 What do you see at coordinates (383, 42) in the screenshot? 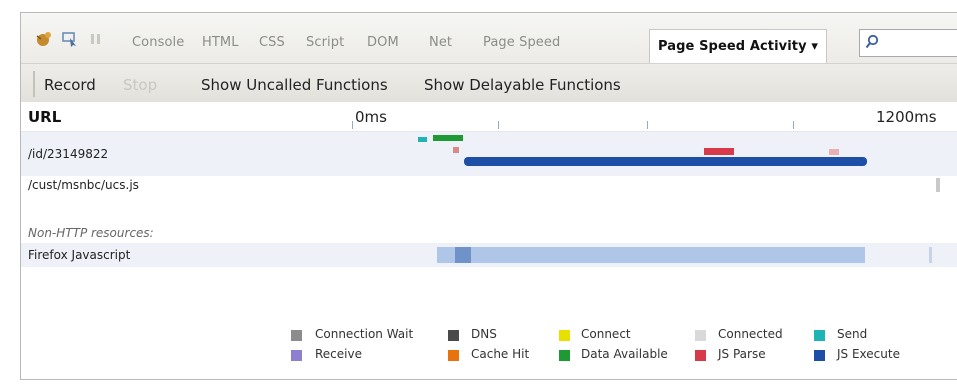
I see `tab-dom: DOM` at bounding box center [383, 42].